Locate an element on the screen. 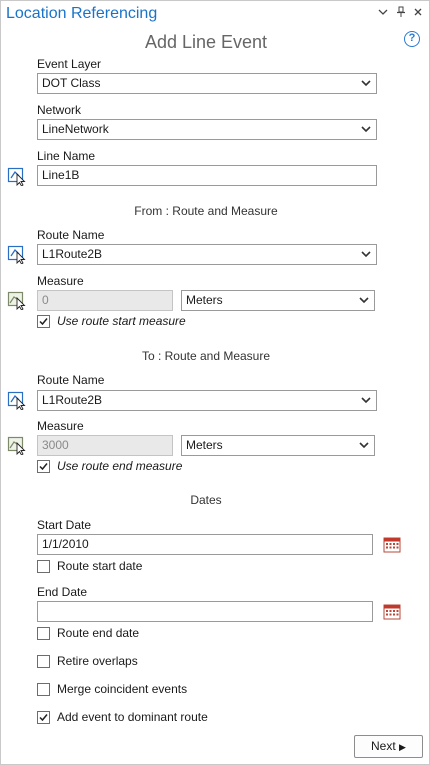 The height and width of the screenshot is (765, 430). to-section-heading: To : Route and Measure is located at coordinates (206, 356).